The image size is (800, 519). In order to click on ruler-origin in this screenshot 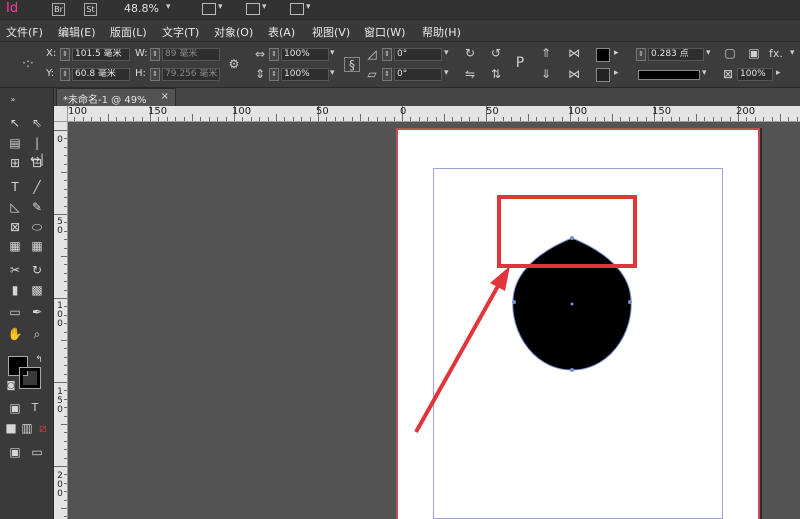, I will do `click(61, 114)`.